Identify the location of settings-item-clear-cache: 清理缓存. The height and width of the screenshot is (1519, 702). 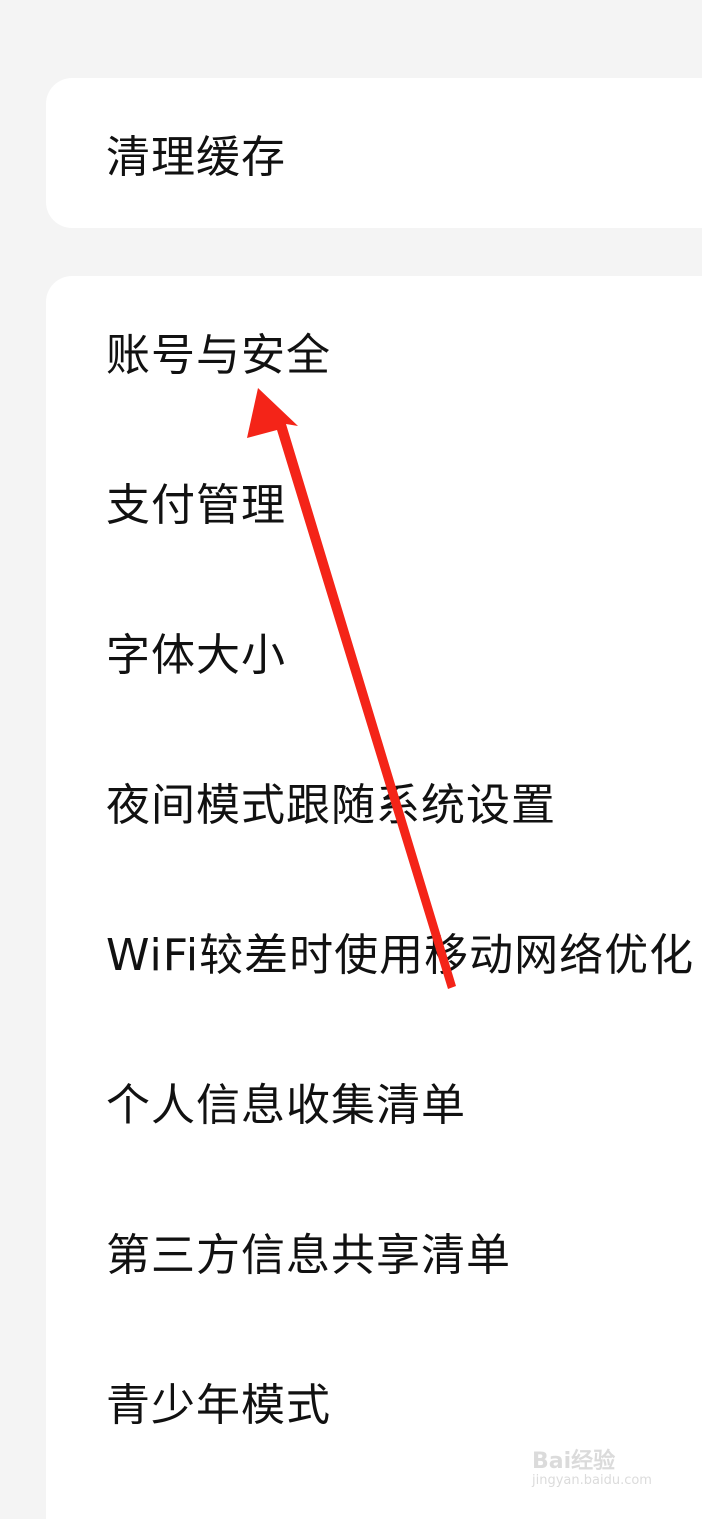
(374, 153).